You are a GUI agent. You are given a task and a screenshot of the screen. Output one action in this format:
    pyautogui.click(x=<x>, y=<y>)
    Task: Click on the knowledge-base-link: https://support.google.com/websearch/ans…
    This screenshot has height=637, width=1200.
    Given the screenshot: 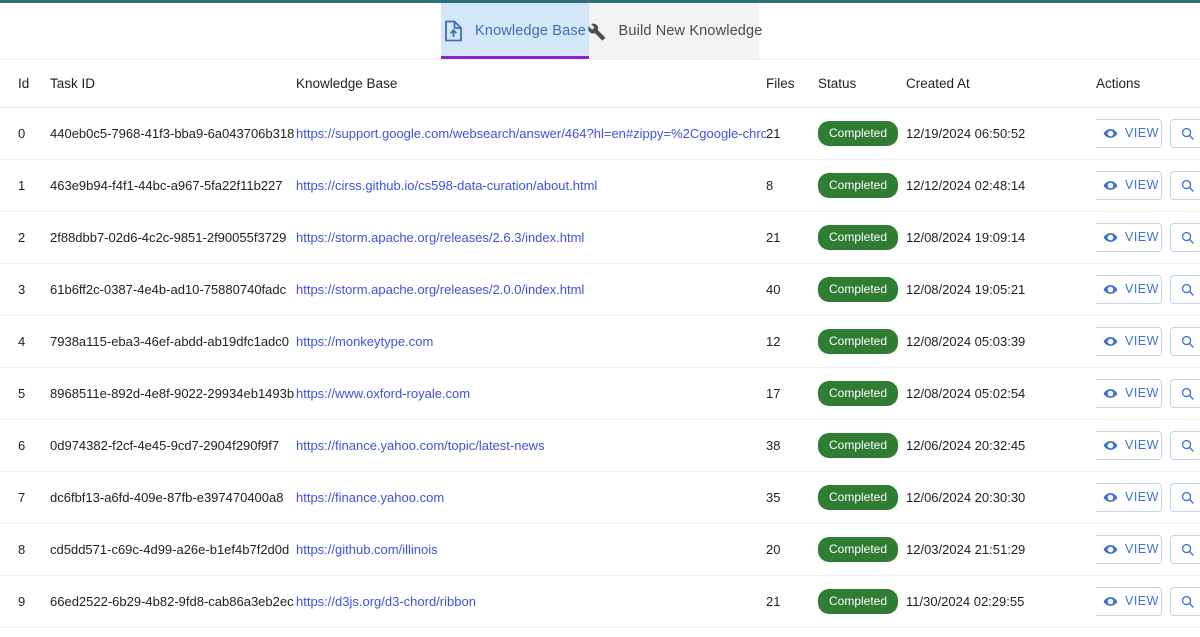 What is the action you would take?
    pyautogui.click(x=531, y=133)
    